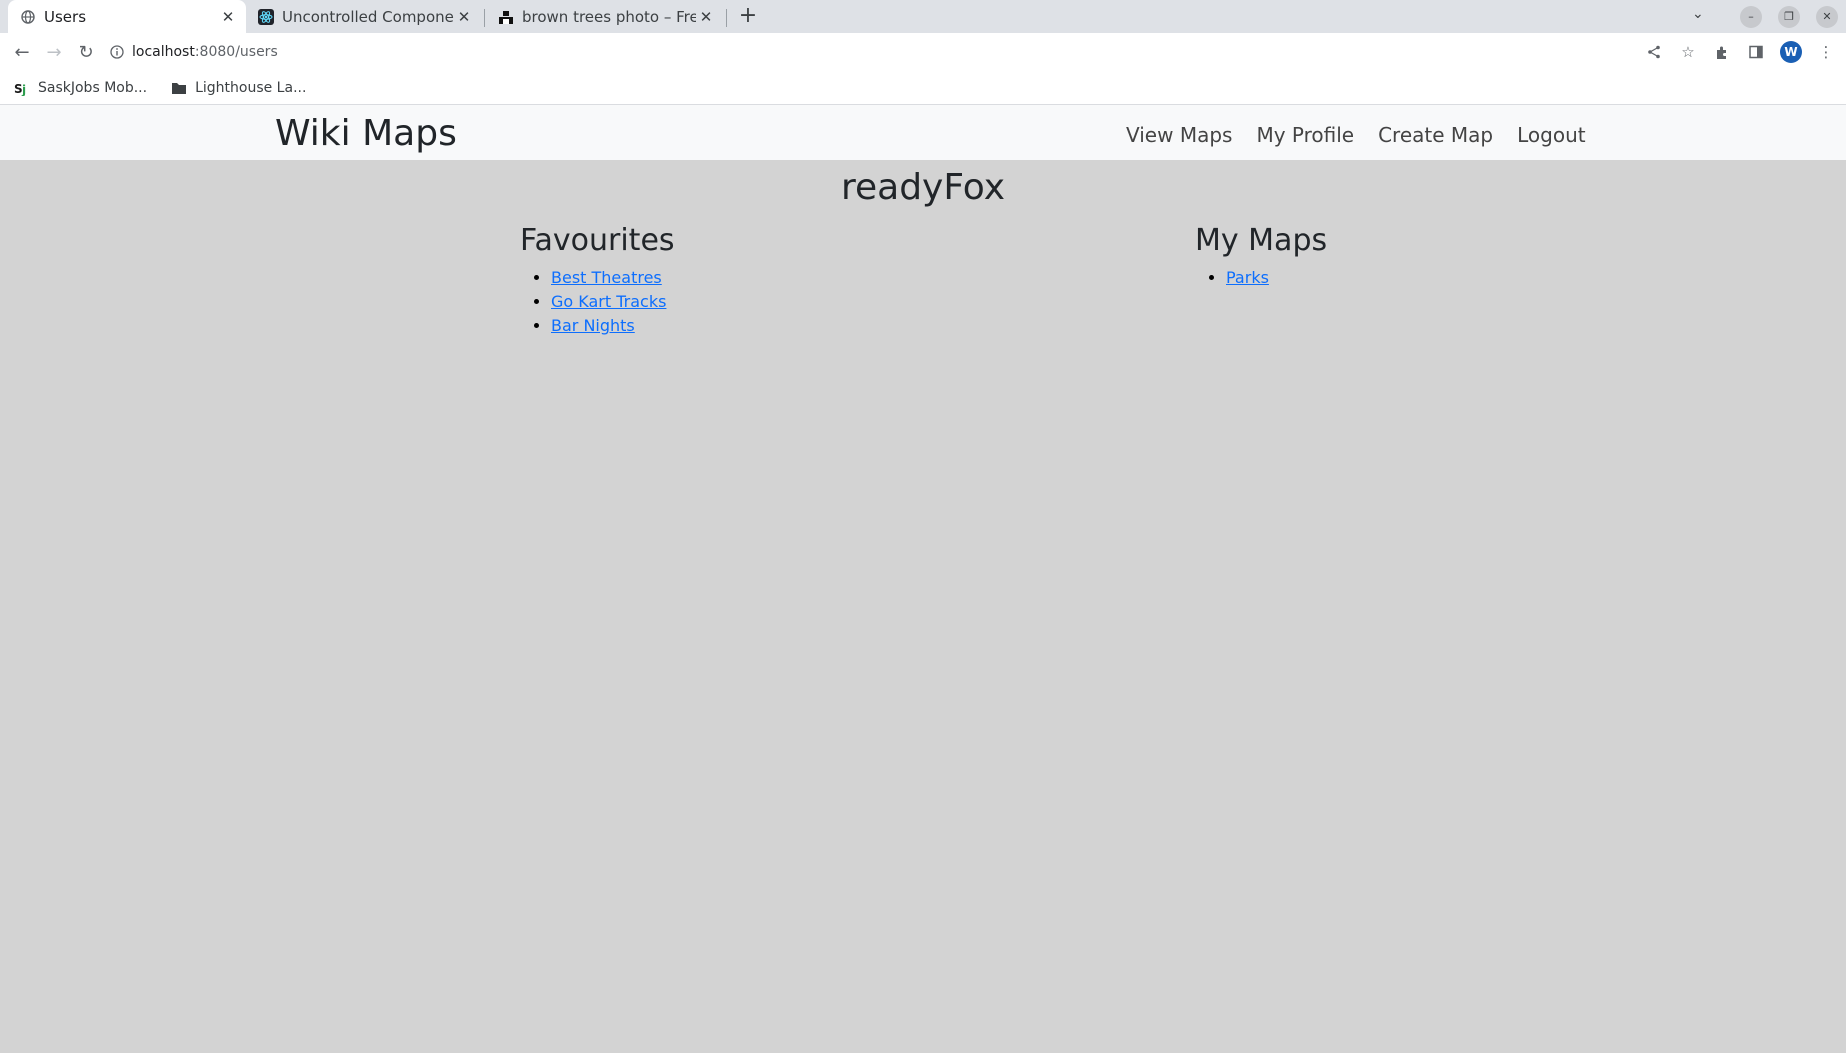 This screenshot has width=1846, height=1053. What do you see at coordinates (1791, 52) in the screenshot?
I see `profile-avatar: W` at bounding box center [1791, 52].